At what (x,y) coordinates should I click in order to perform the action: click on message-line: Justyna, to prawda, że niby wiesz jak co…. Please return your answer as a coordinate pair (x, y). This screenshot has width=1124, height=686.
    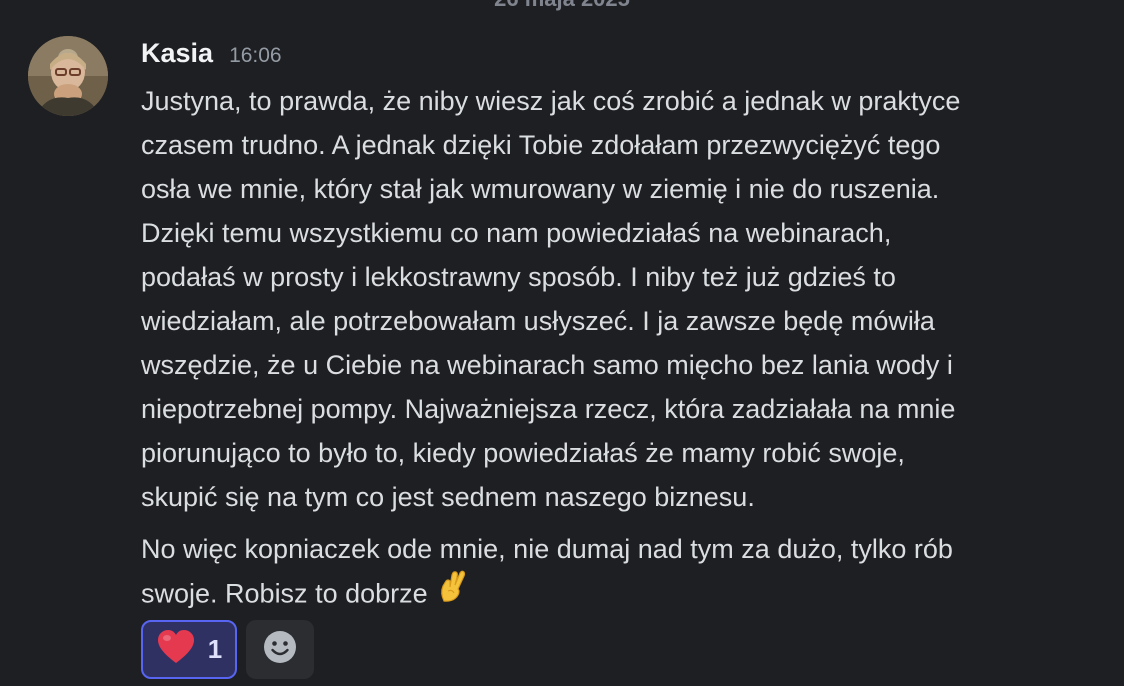
    Looking at the image, I should click on (551, 101).